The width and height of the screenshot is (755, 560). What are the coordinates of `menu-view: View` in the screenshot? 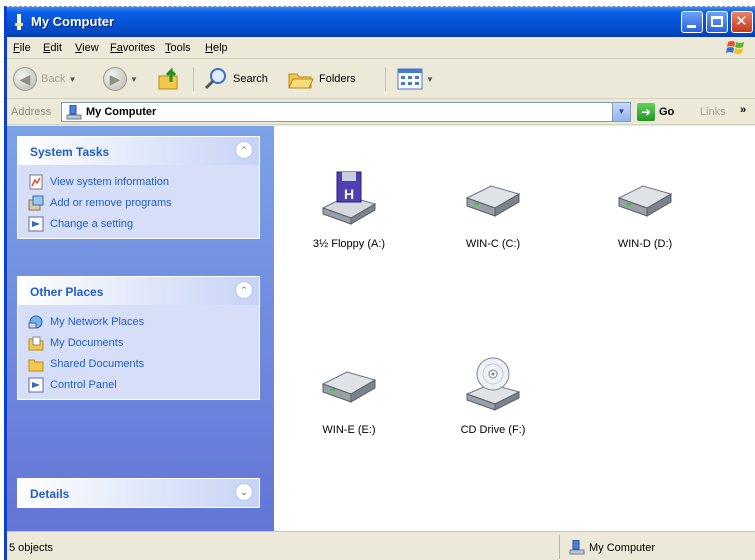 It's located at (87, 48).